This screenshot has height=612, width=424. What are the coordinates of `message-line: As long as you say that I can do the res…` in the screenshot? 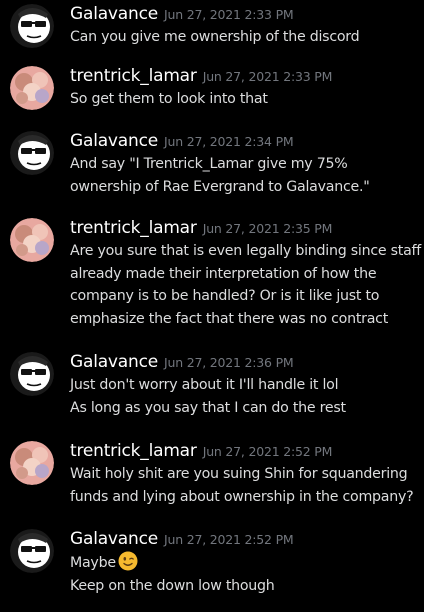 It's located at (208, 407).